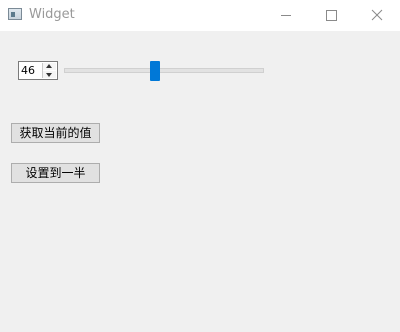  What do you see at coordinates (155, 71) in the screenshot?
I see `slider-handle` at bounding box center [155, 71].